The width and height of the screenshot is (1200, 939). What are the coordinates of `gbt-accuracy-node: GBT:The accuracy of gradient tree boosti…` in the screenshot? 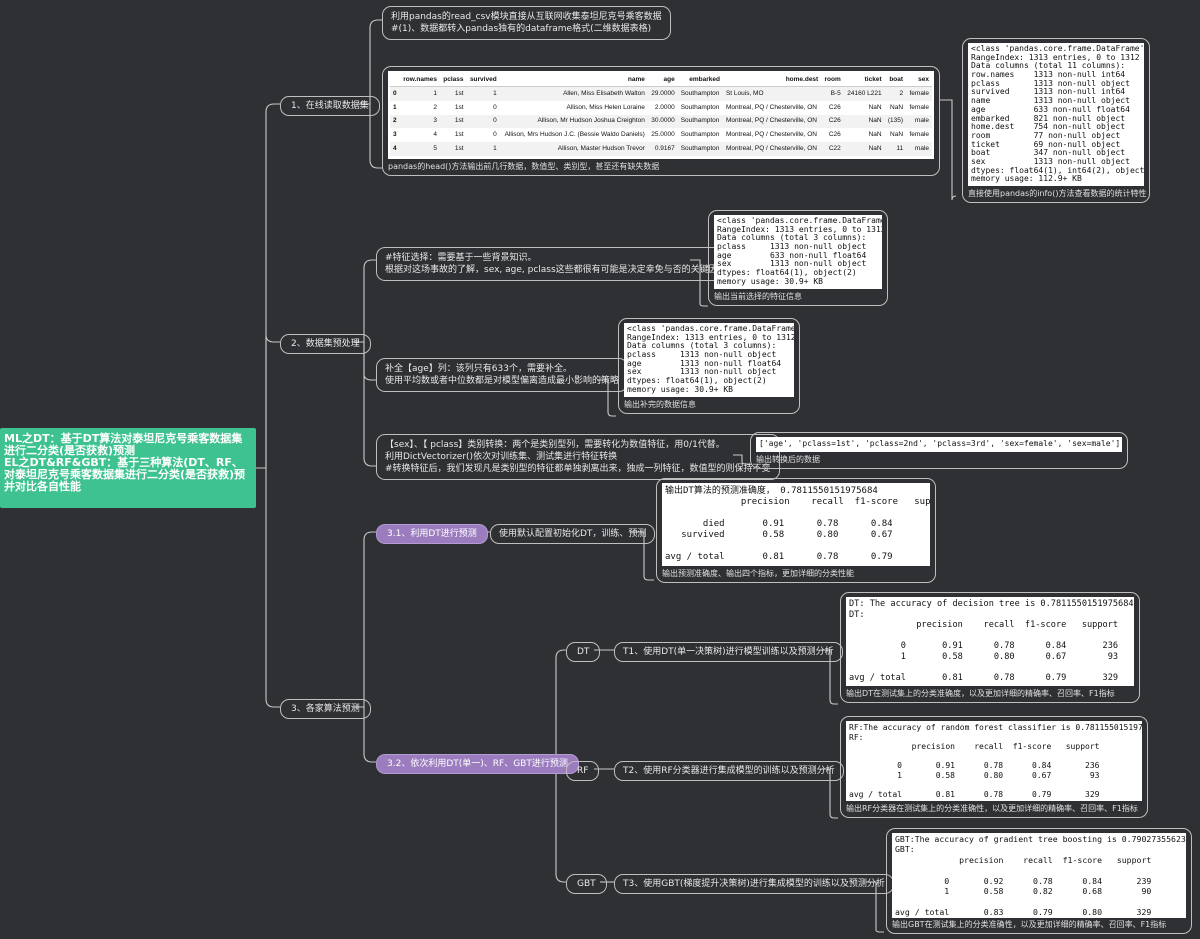 It's located at (1039, 881).